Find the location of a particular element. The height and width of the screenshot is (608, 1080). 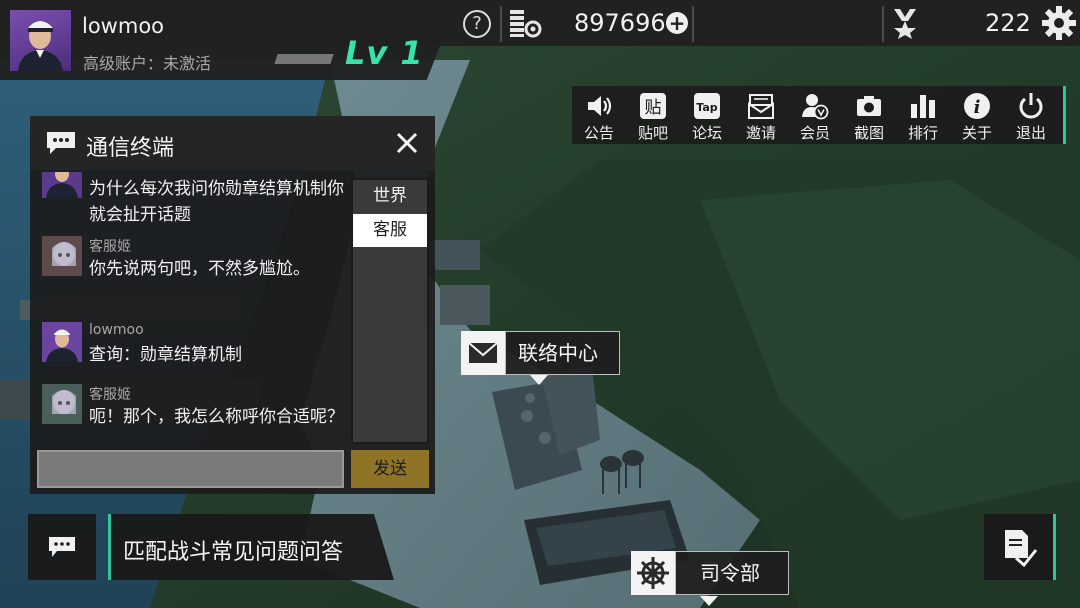

faq-label: 匹配战斗常见问题问答 is located at coordinates (233, 552).